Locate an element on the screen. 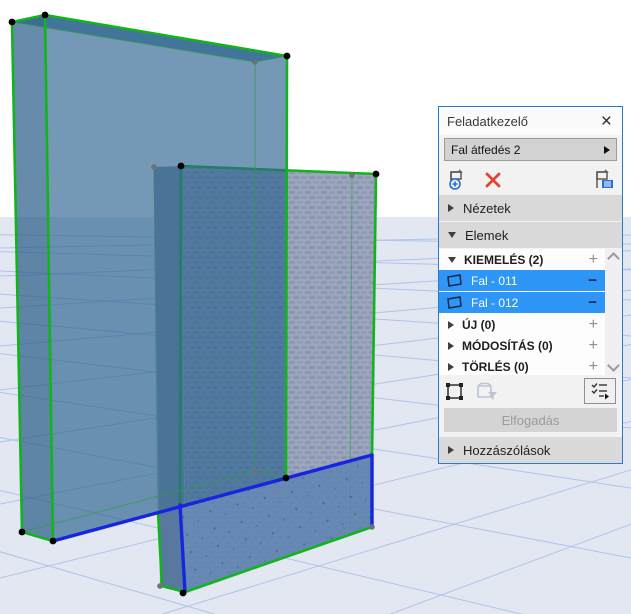 This screenshot has height=614, width=631. accept-button: Elfogadás is located at coordinates (530, 420).